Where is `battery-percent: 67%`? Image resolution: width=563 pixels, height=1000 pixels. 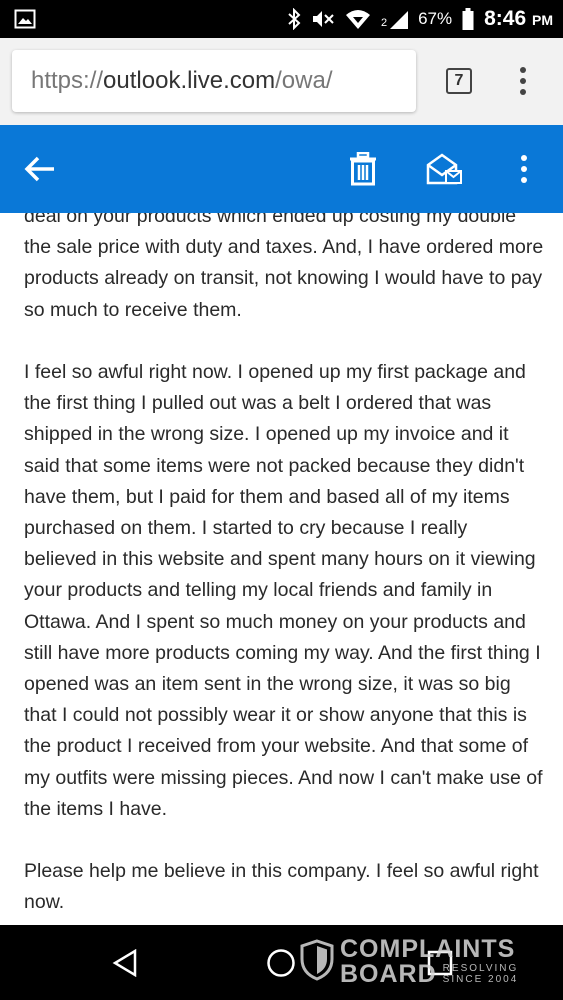 battery-percent: 67% is located at coordinates (435, 18).